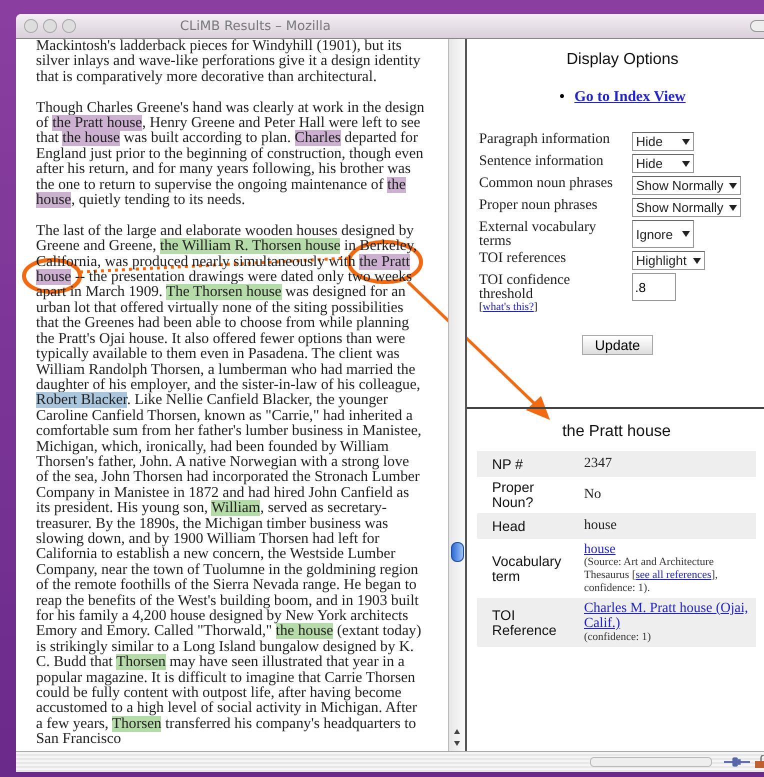  What do you see at coordinates (630, 97) in the screenshot?
I see `index-view-link: Go to Index View` at bounding box center [630, 97].